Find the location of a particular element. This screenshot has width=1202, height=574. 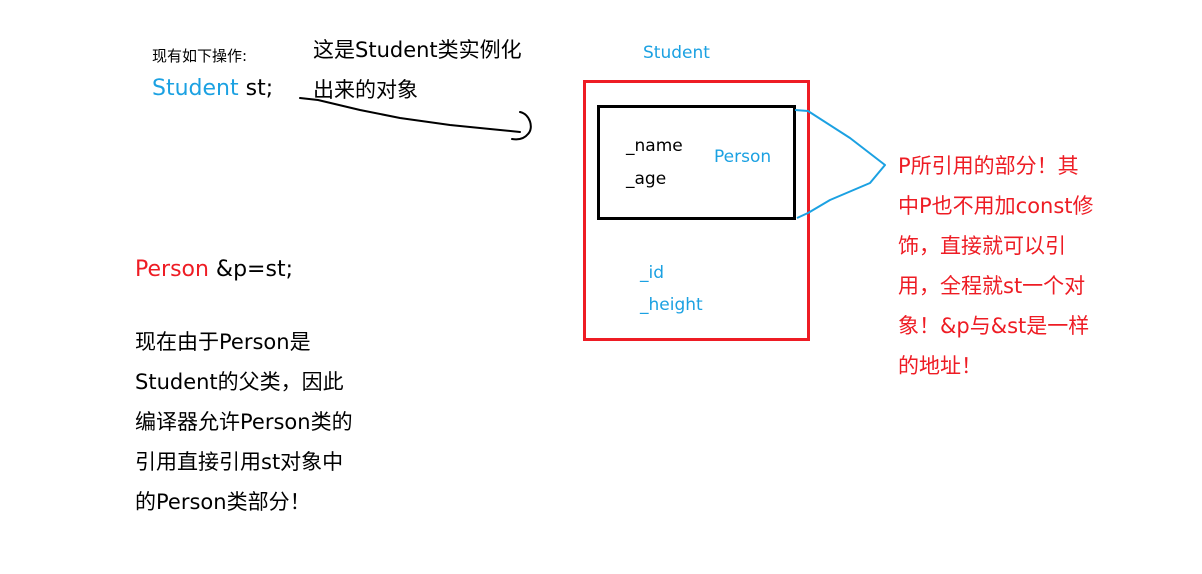

explanation-line: Student的父类，因此 is located at coordinates (239, 382).